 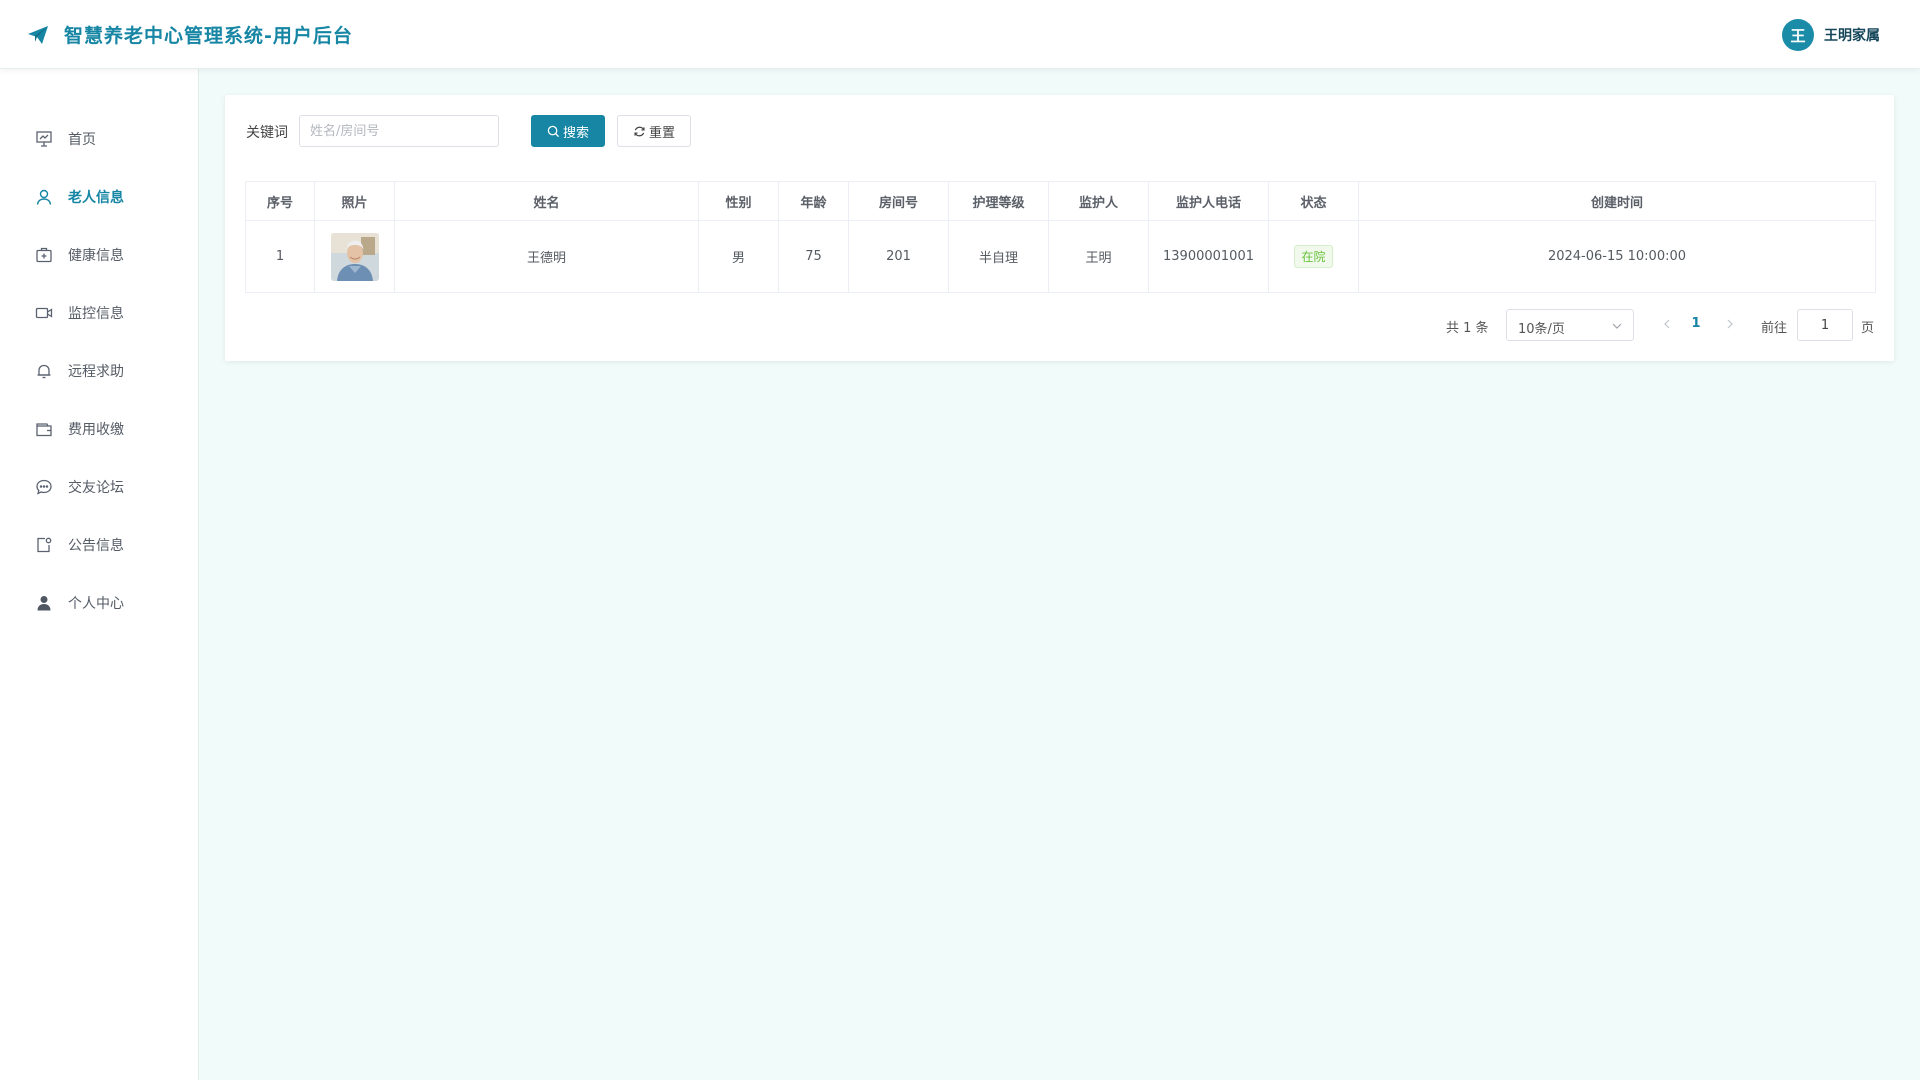 I want to click on presentation-chart-icon, so click(x=44, y=139).